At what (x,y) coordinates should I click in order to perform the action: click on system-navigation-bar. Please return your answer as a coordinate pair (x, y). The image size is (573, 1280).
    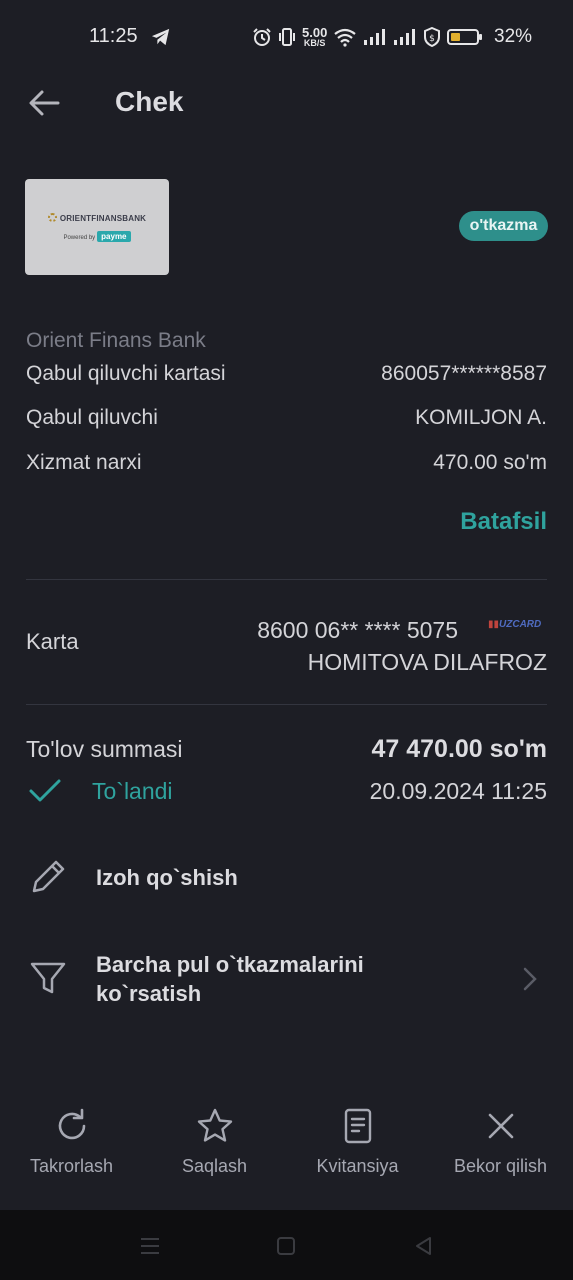
    Looking at the image, I should click on (286, 1245).